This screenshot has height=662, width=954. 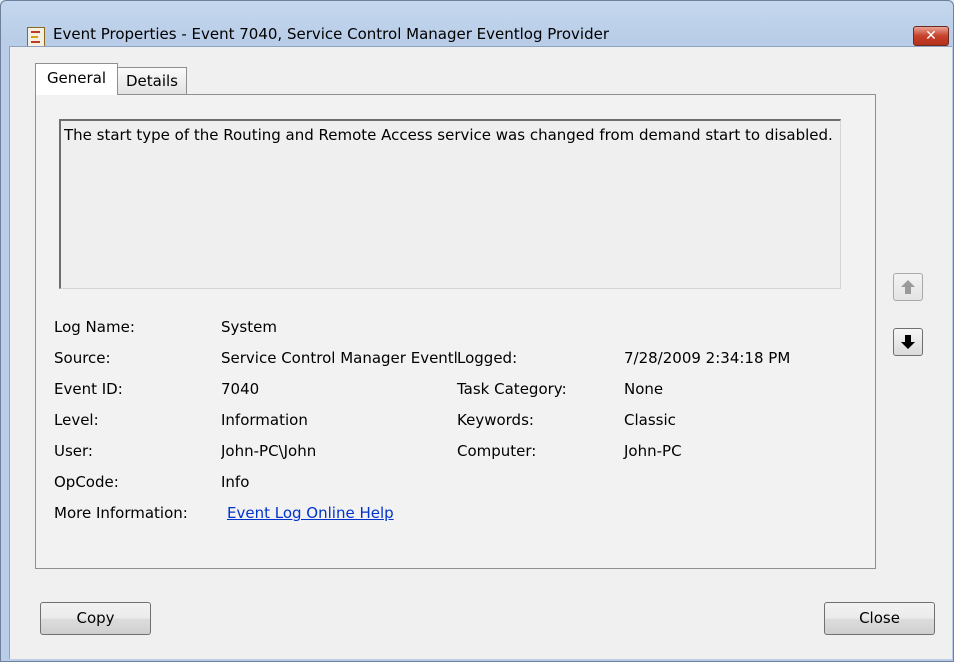 What do you see at coordinates (76, 79) in the screenshot?
I see `tab-general: General` at bounding box center [76, 79].